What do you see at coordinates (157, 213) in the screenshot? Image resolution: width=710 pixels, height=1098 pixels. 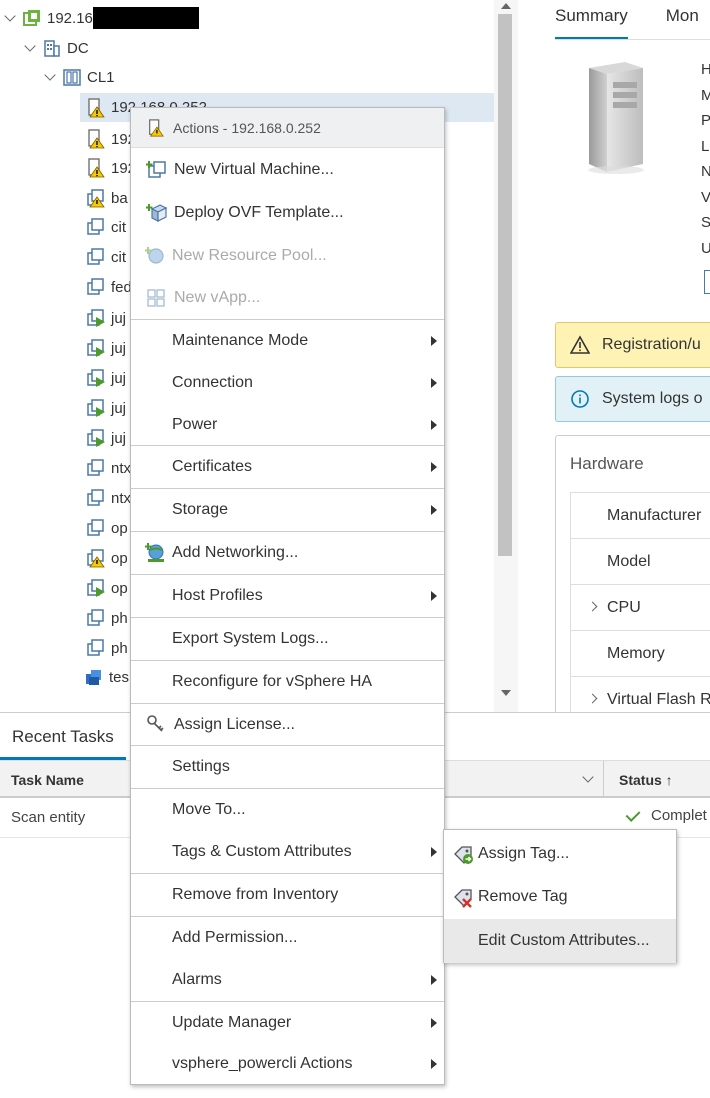 I see `deploy-ovf-icon` at bounding box center [157, 213].